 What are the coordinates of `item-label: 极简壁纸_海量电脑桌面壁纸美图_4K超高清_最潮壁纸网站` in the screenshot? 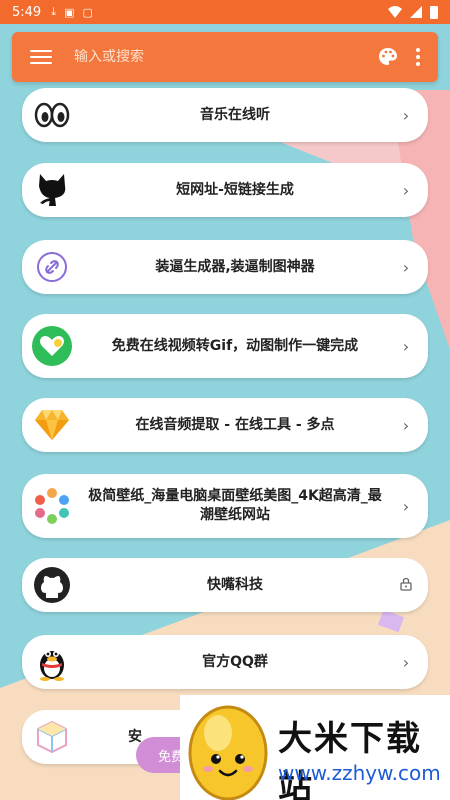 It's located at (235, 505).